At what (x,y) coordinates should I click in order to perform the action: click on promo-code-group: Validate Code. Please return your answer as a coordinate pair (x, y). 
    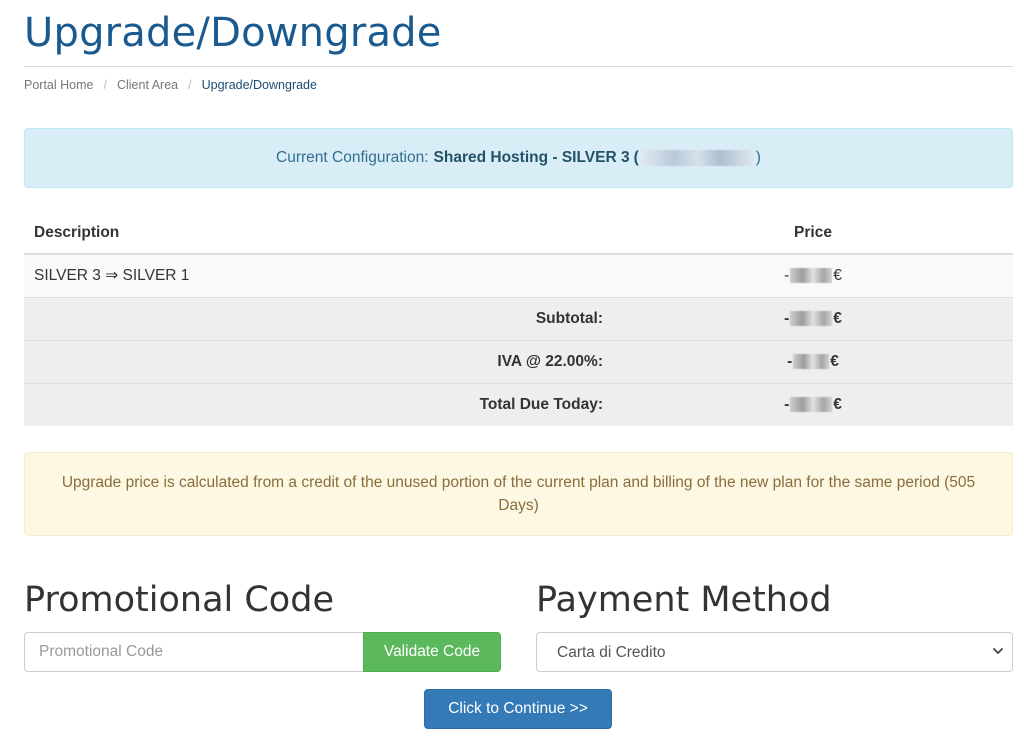
    Looking at the image, I should click on (262, 652).